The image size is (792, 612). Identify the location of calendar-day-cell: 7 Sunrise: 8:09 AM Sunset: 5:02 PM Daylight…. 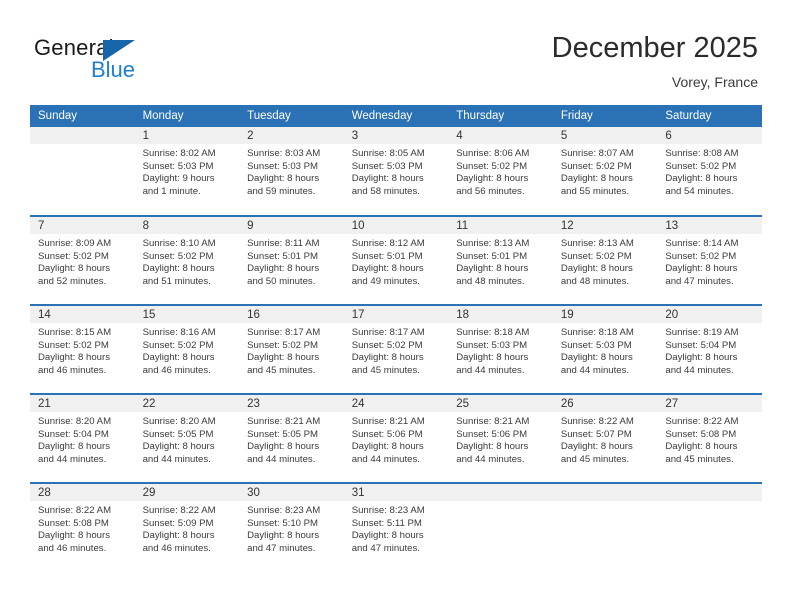
(82, 260).